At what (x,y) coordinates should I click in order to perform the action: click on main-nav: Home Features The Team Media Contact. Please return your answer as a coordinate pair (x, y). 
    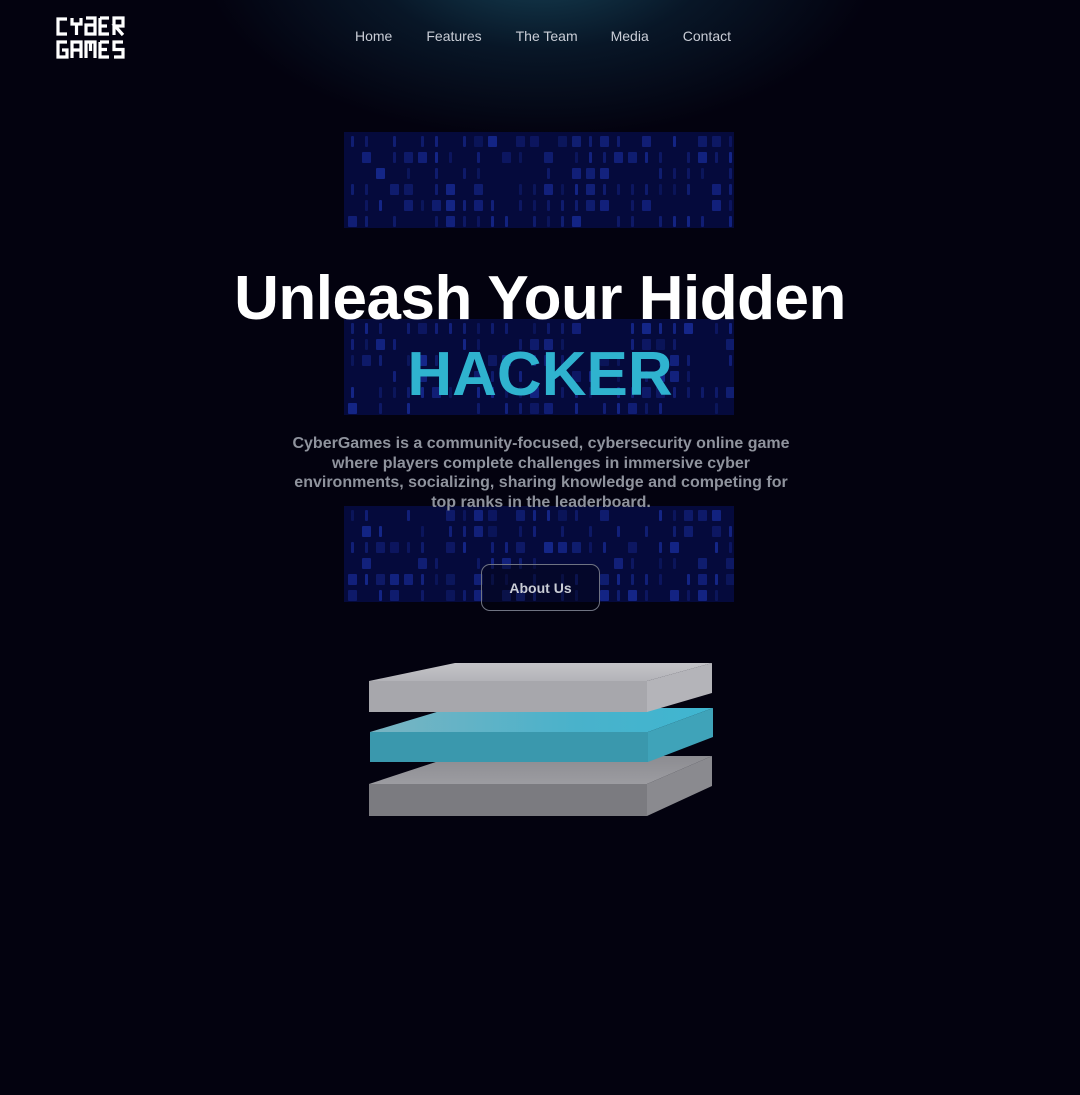
    Looking at the image, I should click on (543, 36).